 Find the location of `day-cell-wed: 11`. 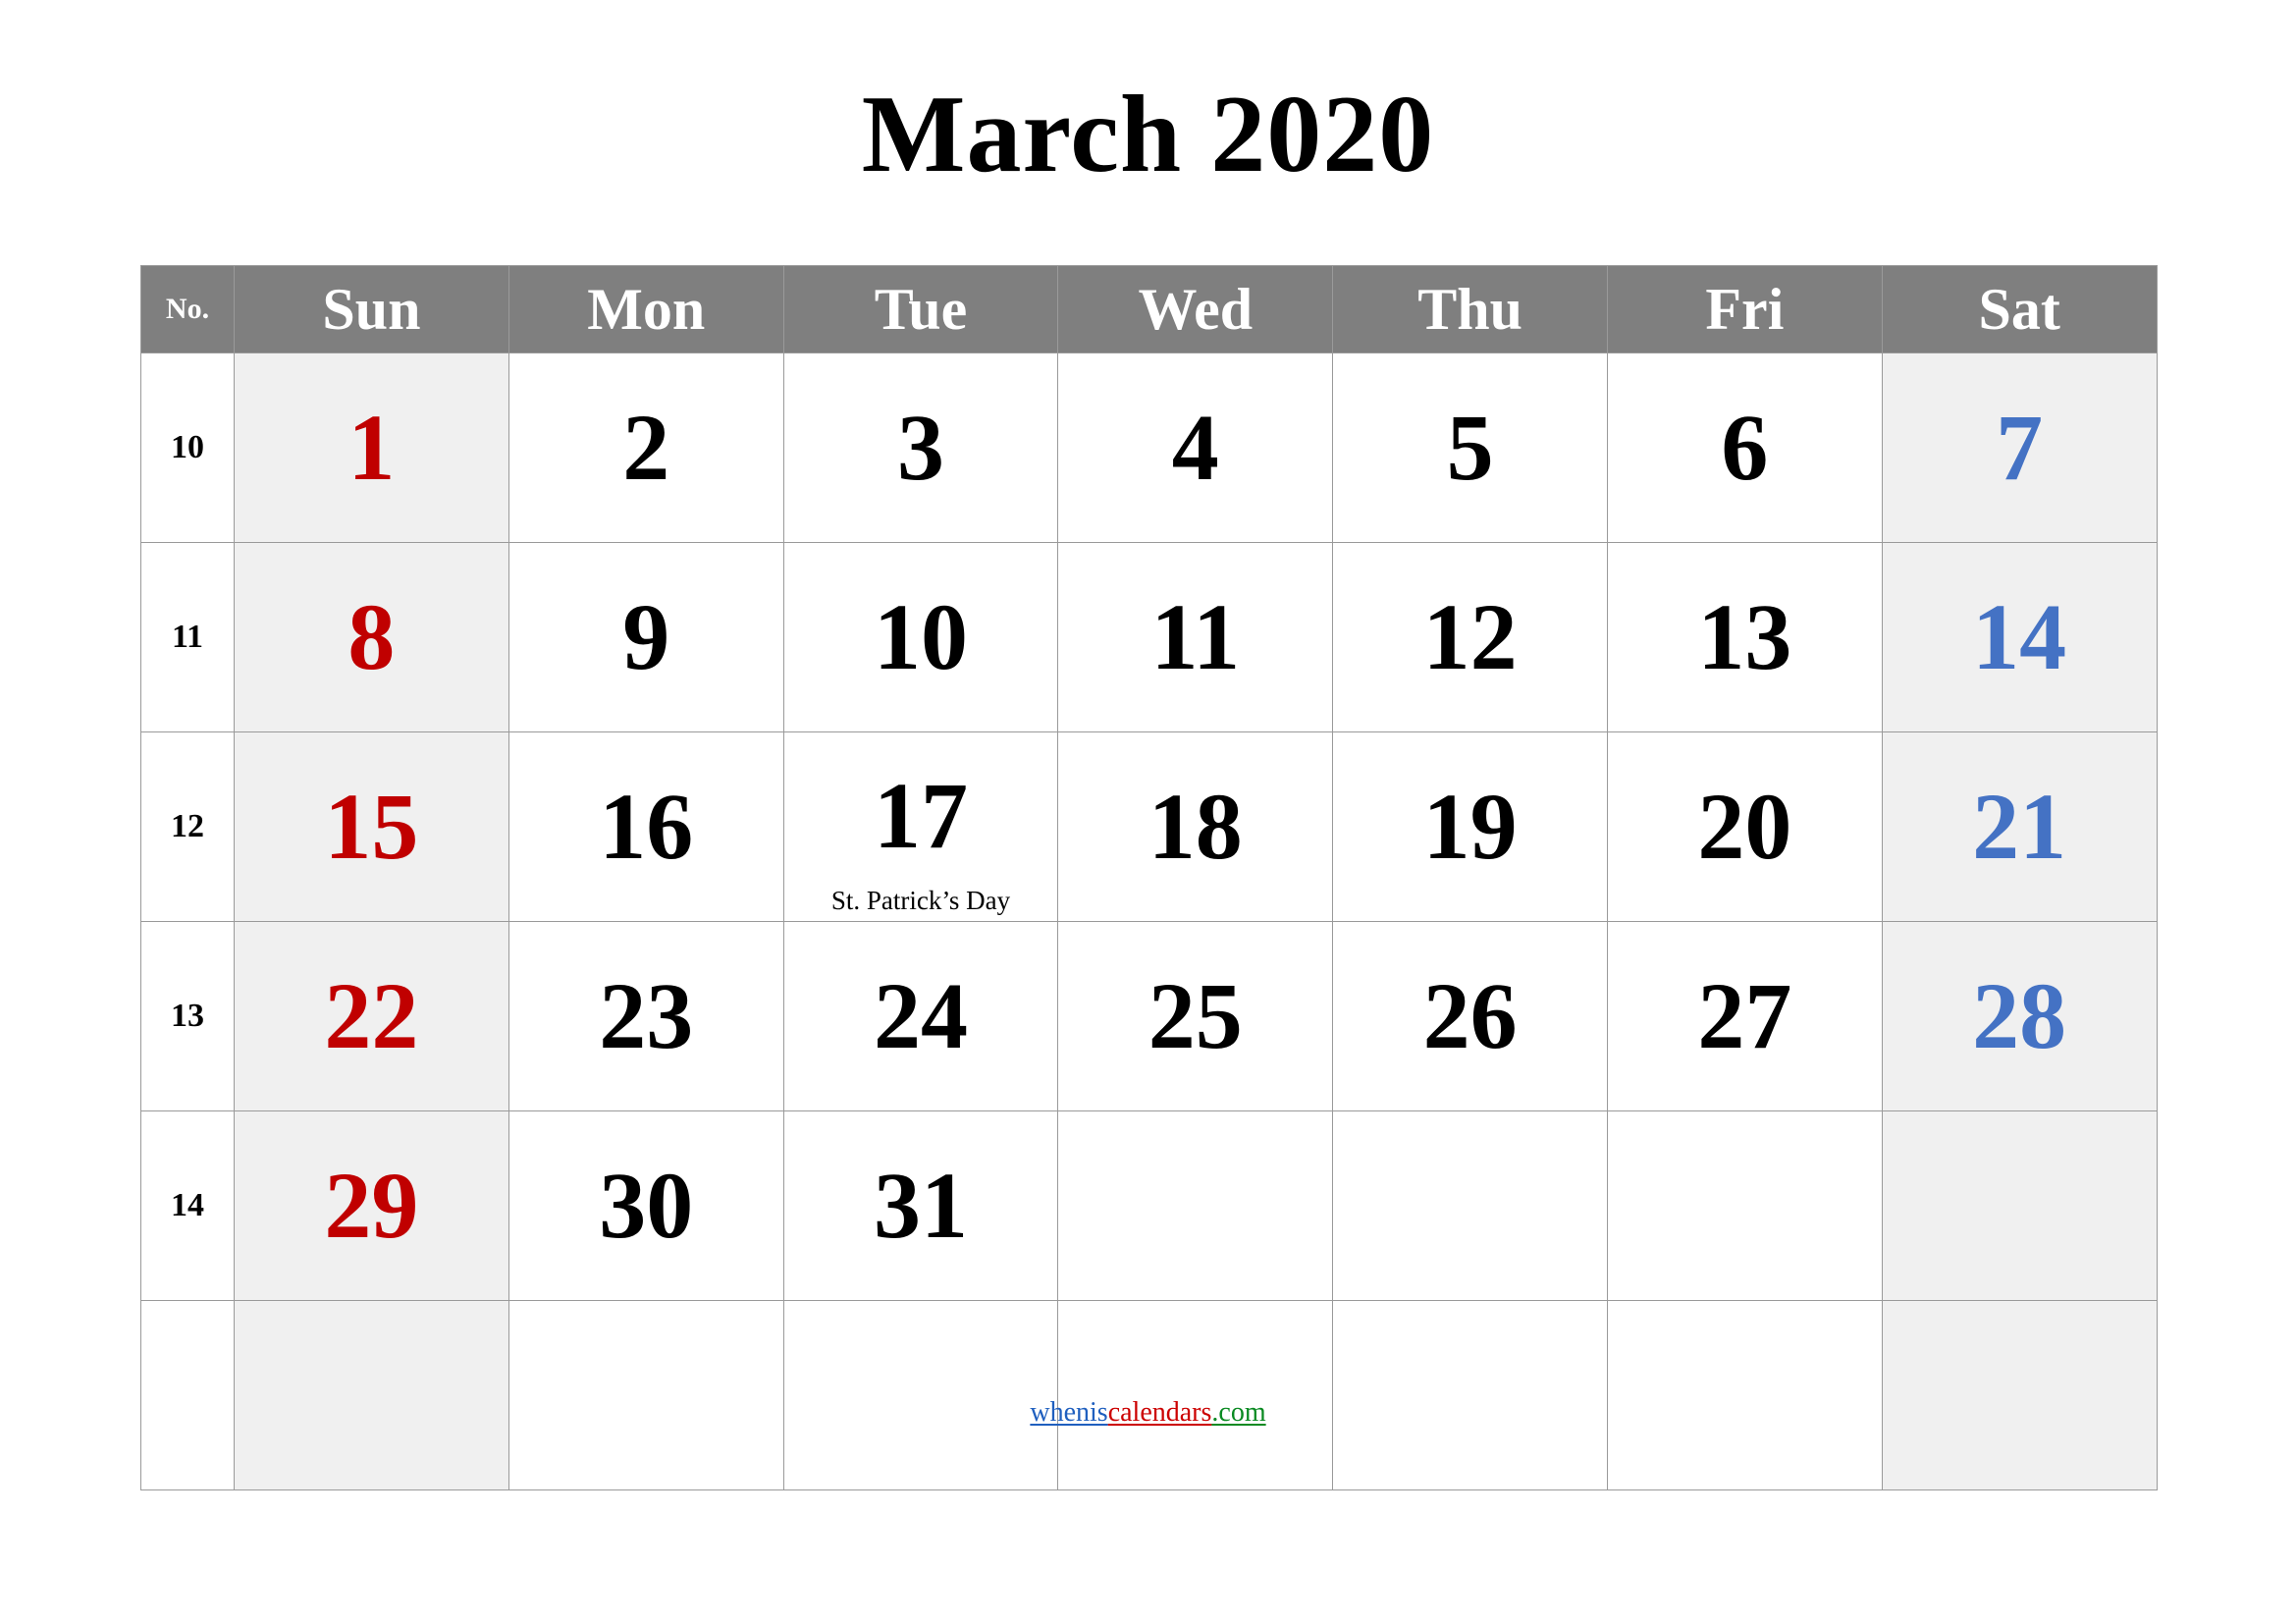

day-cell-wed: 11 is located at coordinates (1195, 637).